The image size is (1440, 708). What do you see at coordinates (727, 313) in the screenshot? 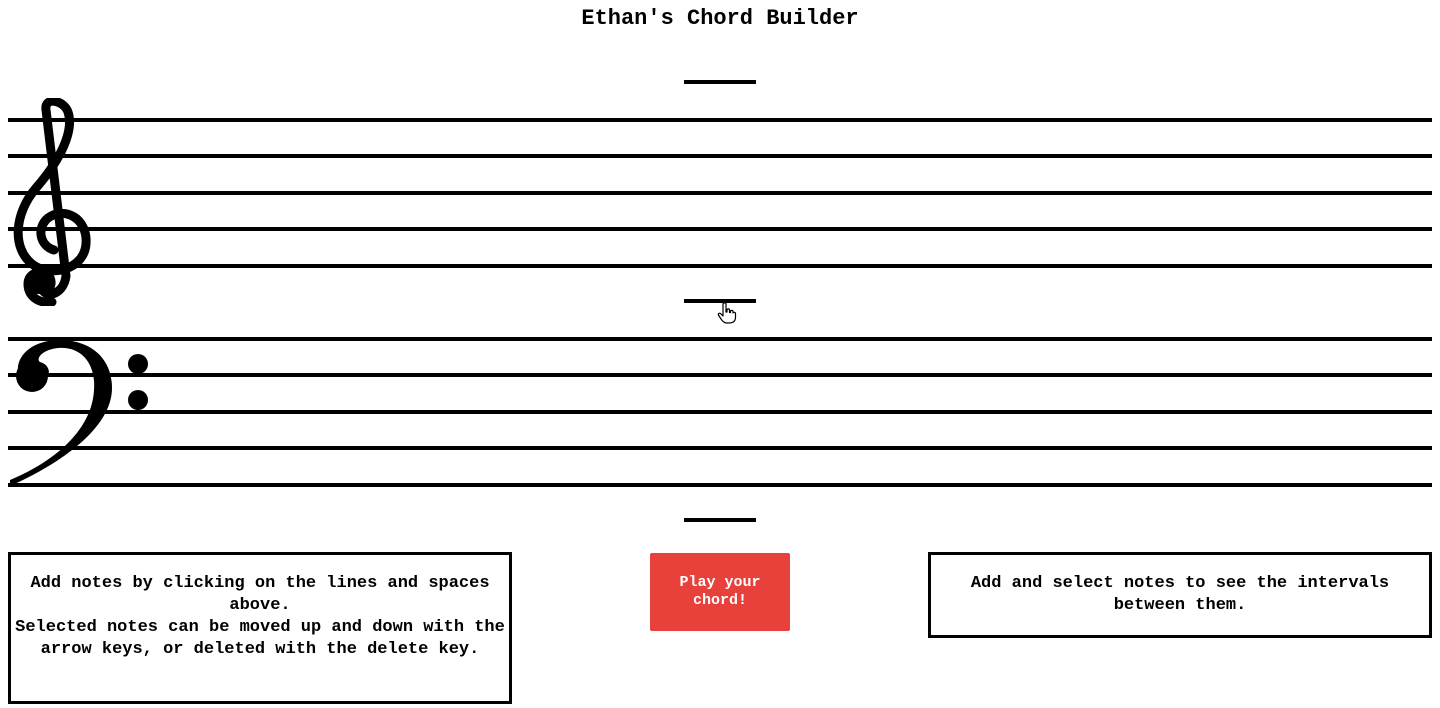
I see `hand-pointer-cursor-icon` at bounding box center [727, 313].